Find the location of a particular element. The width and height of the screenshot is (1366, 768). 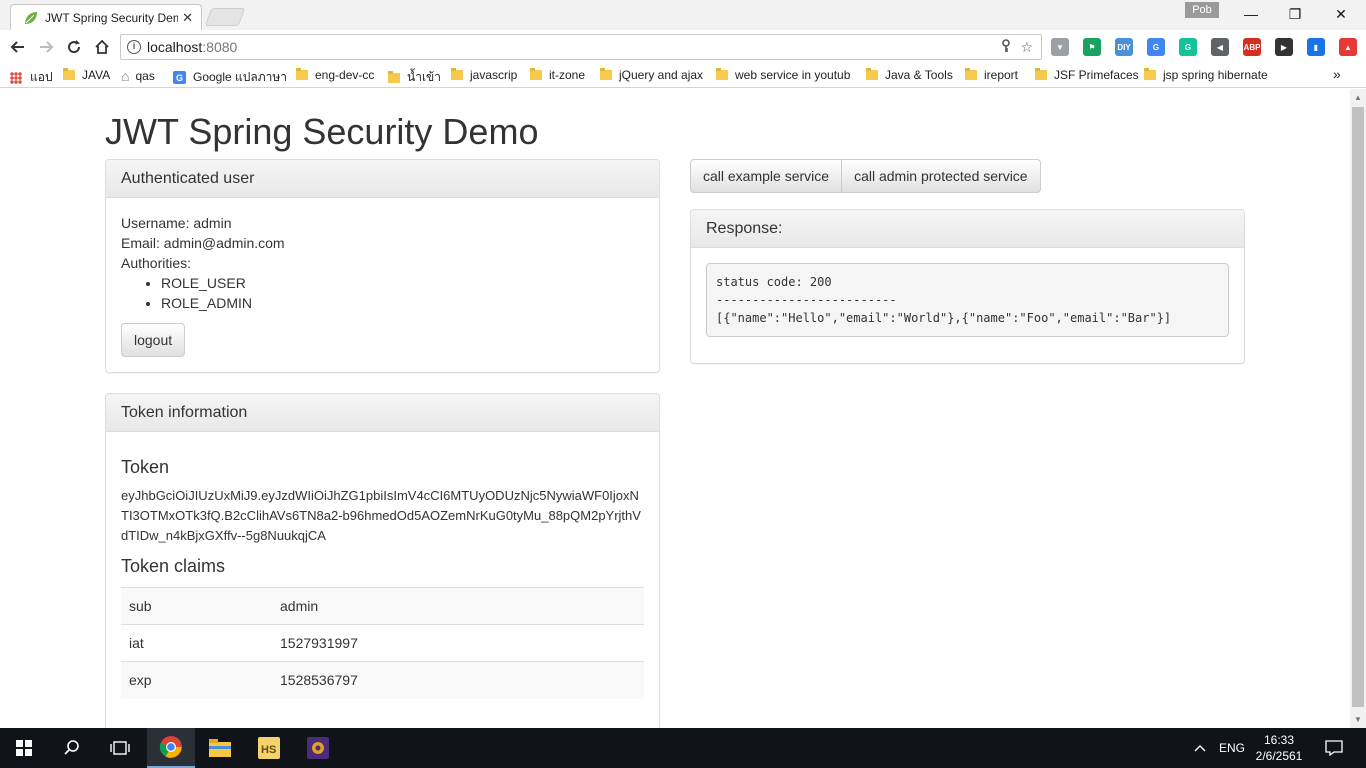

bookmark-item: eng-dev-cc is located at coordinates (335, 75).